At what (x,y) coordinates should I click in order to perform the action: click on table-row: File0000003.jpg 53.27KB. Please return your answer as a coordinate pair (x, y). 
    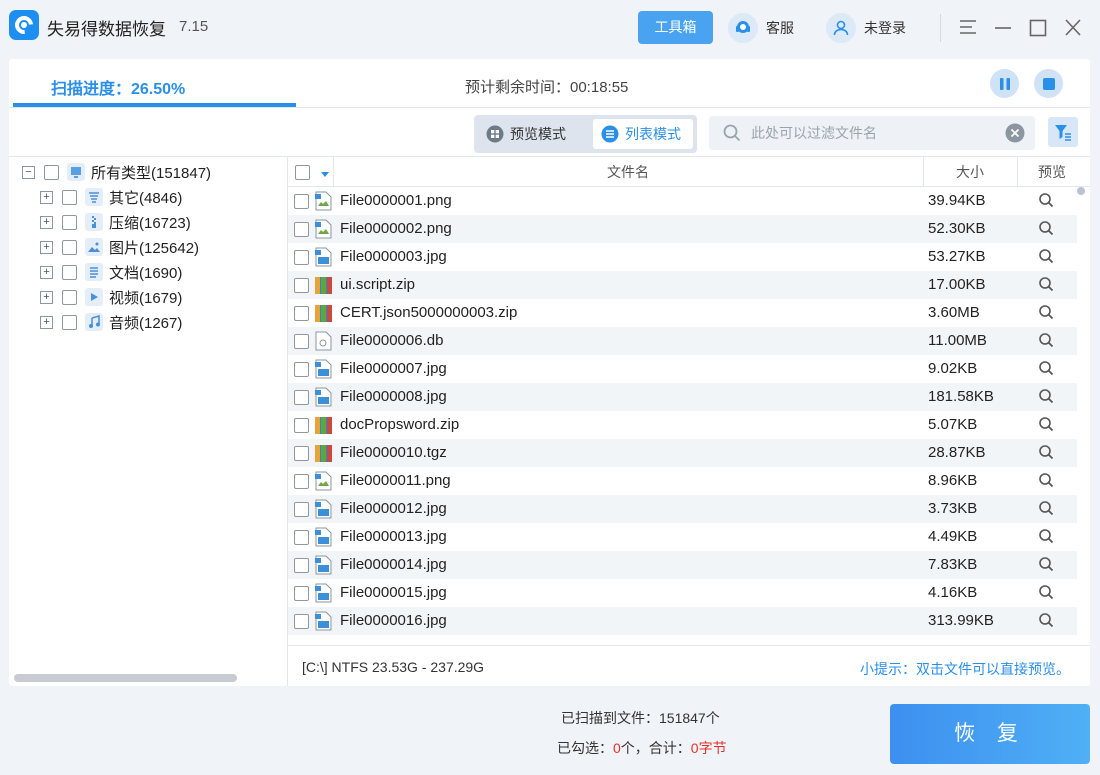
    Looking at the image, I should click on (682, 257).